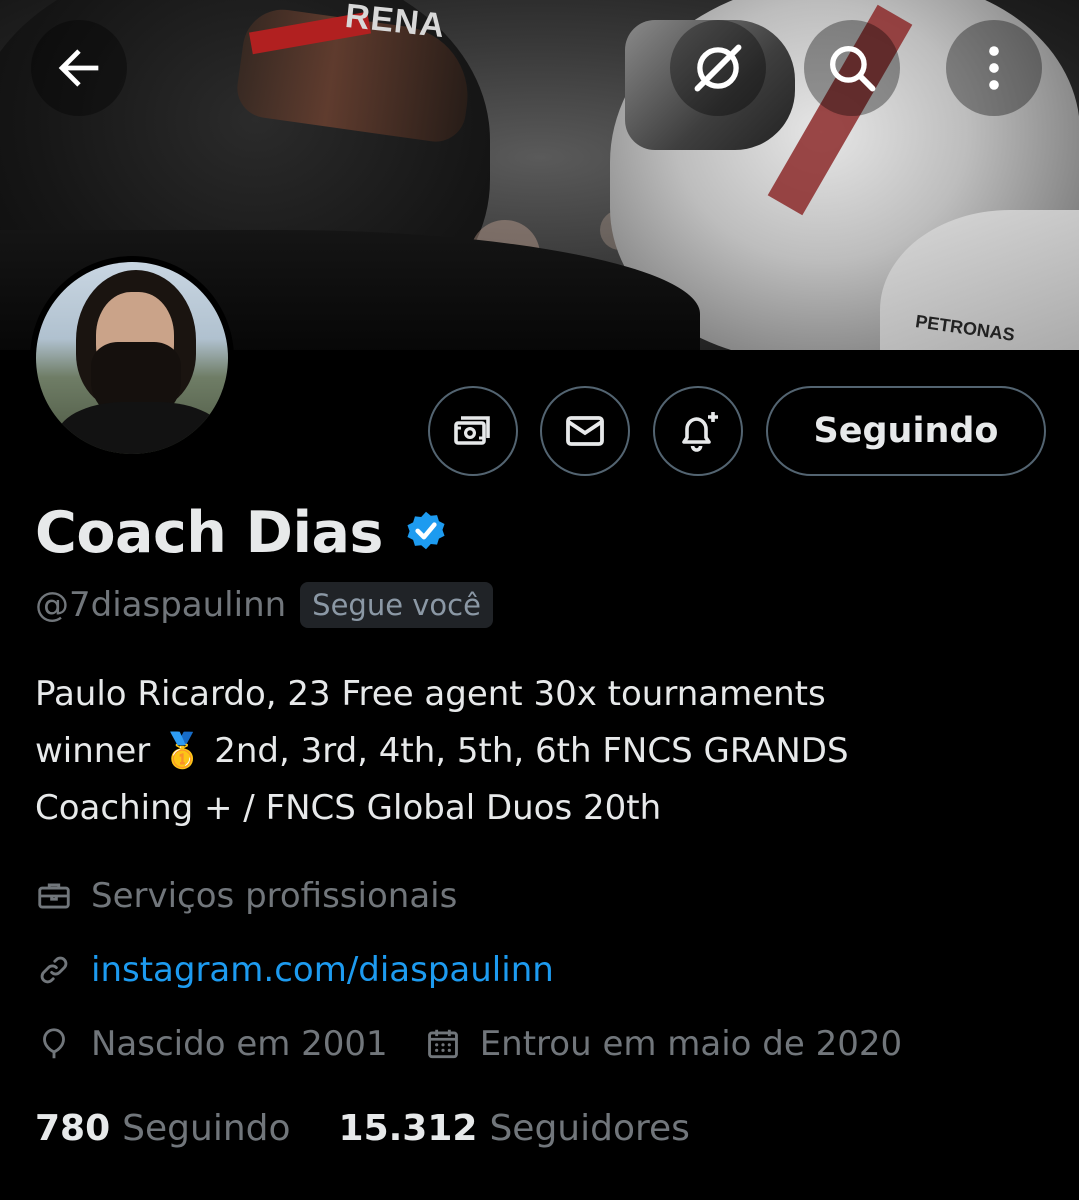 The height and width of the screenshot is (1200, 1079). I want to click on avatar, so click(132, 358).